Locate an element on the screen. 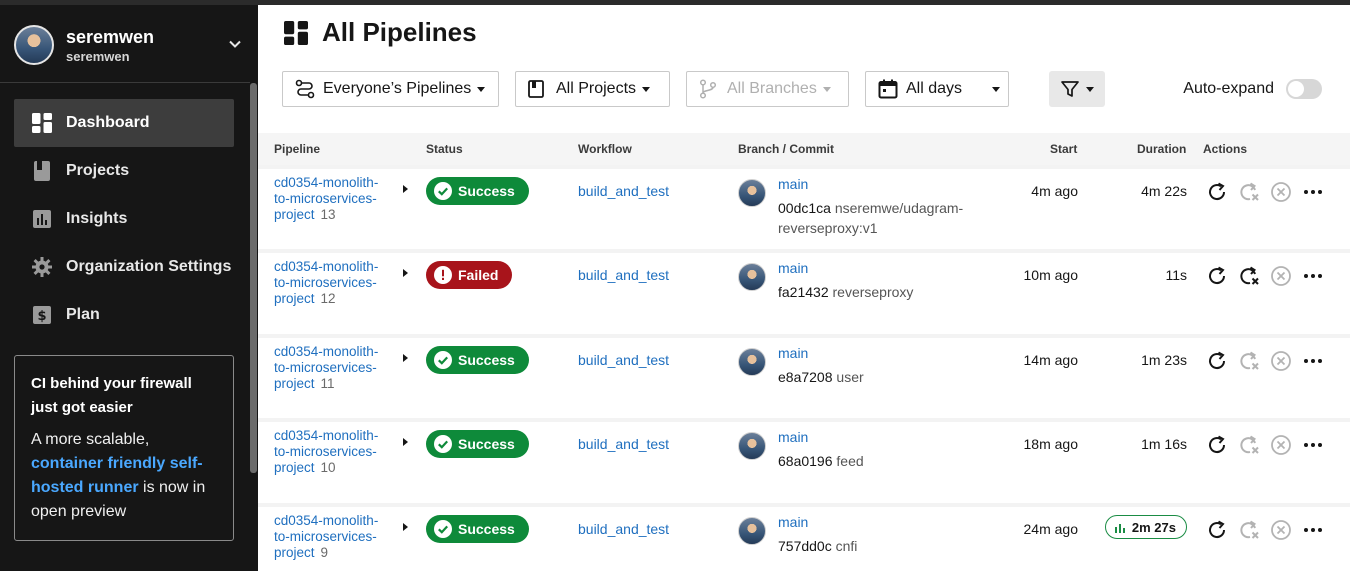 The image size is (1350, 587). sidebar-item-dashboard: Dashboard is located at coordinates (124, 123).